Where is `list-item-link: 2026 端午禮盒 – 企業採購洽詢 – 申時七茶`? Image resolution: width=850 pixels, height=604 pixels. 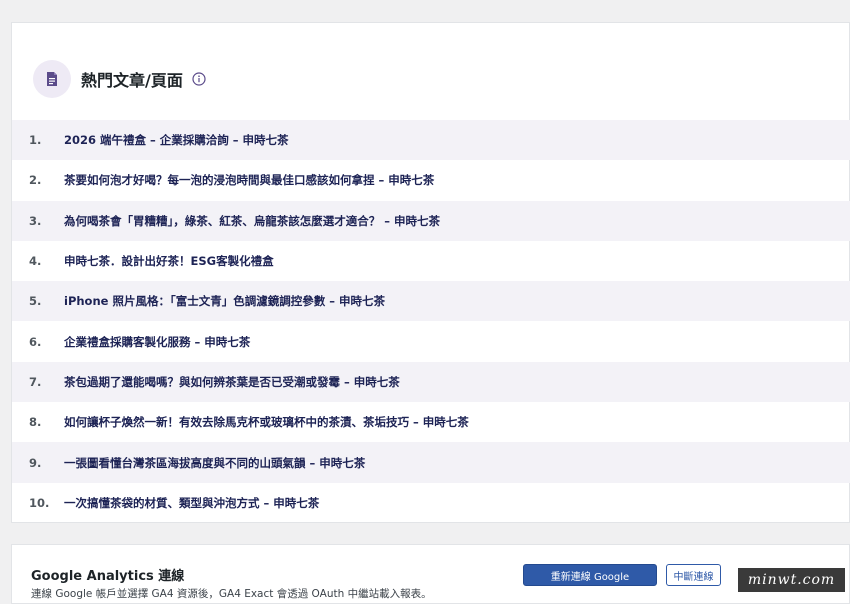
list-item-link: 2026 端午禮盒 – 企業採購洽詢 – 申時七茶 is located at coordinates (176, 140).